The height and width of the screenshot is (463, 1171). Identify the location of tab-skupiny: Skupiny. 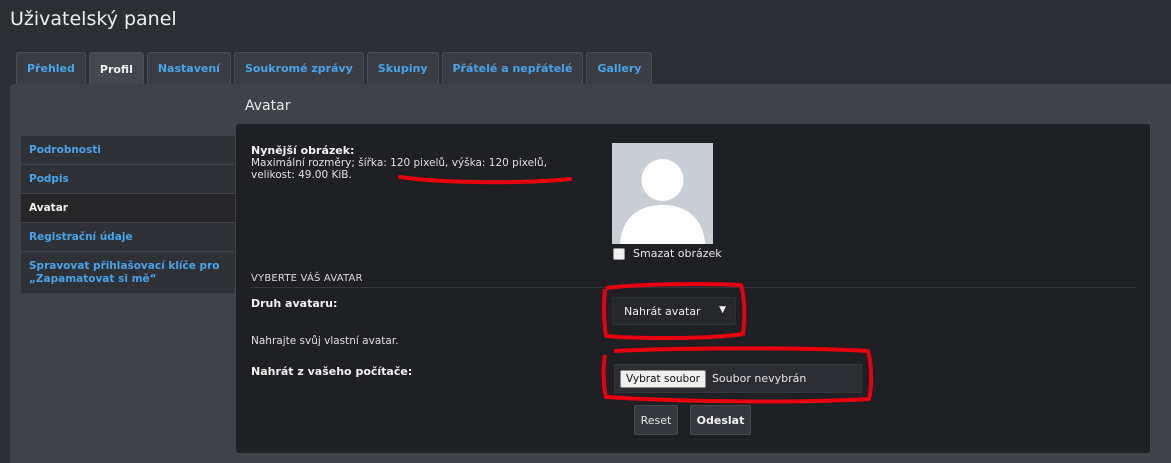
(402, 68).